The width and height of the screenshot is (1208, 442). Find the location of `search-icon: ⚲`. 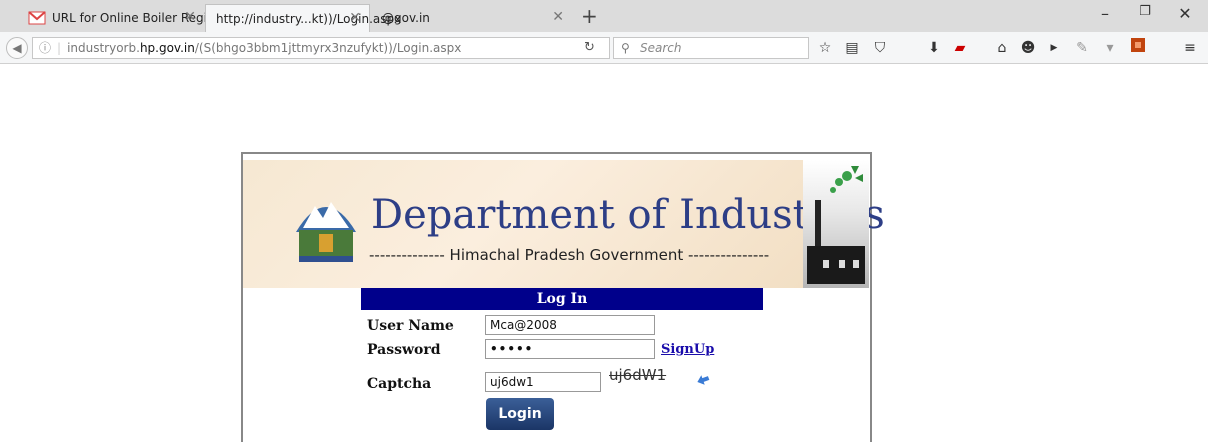

search-icon: ⚲ is located at coordinates (625, 48).